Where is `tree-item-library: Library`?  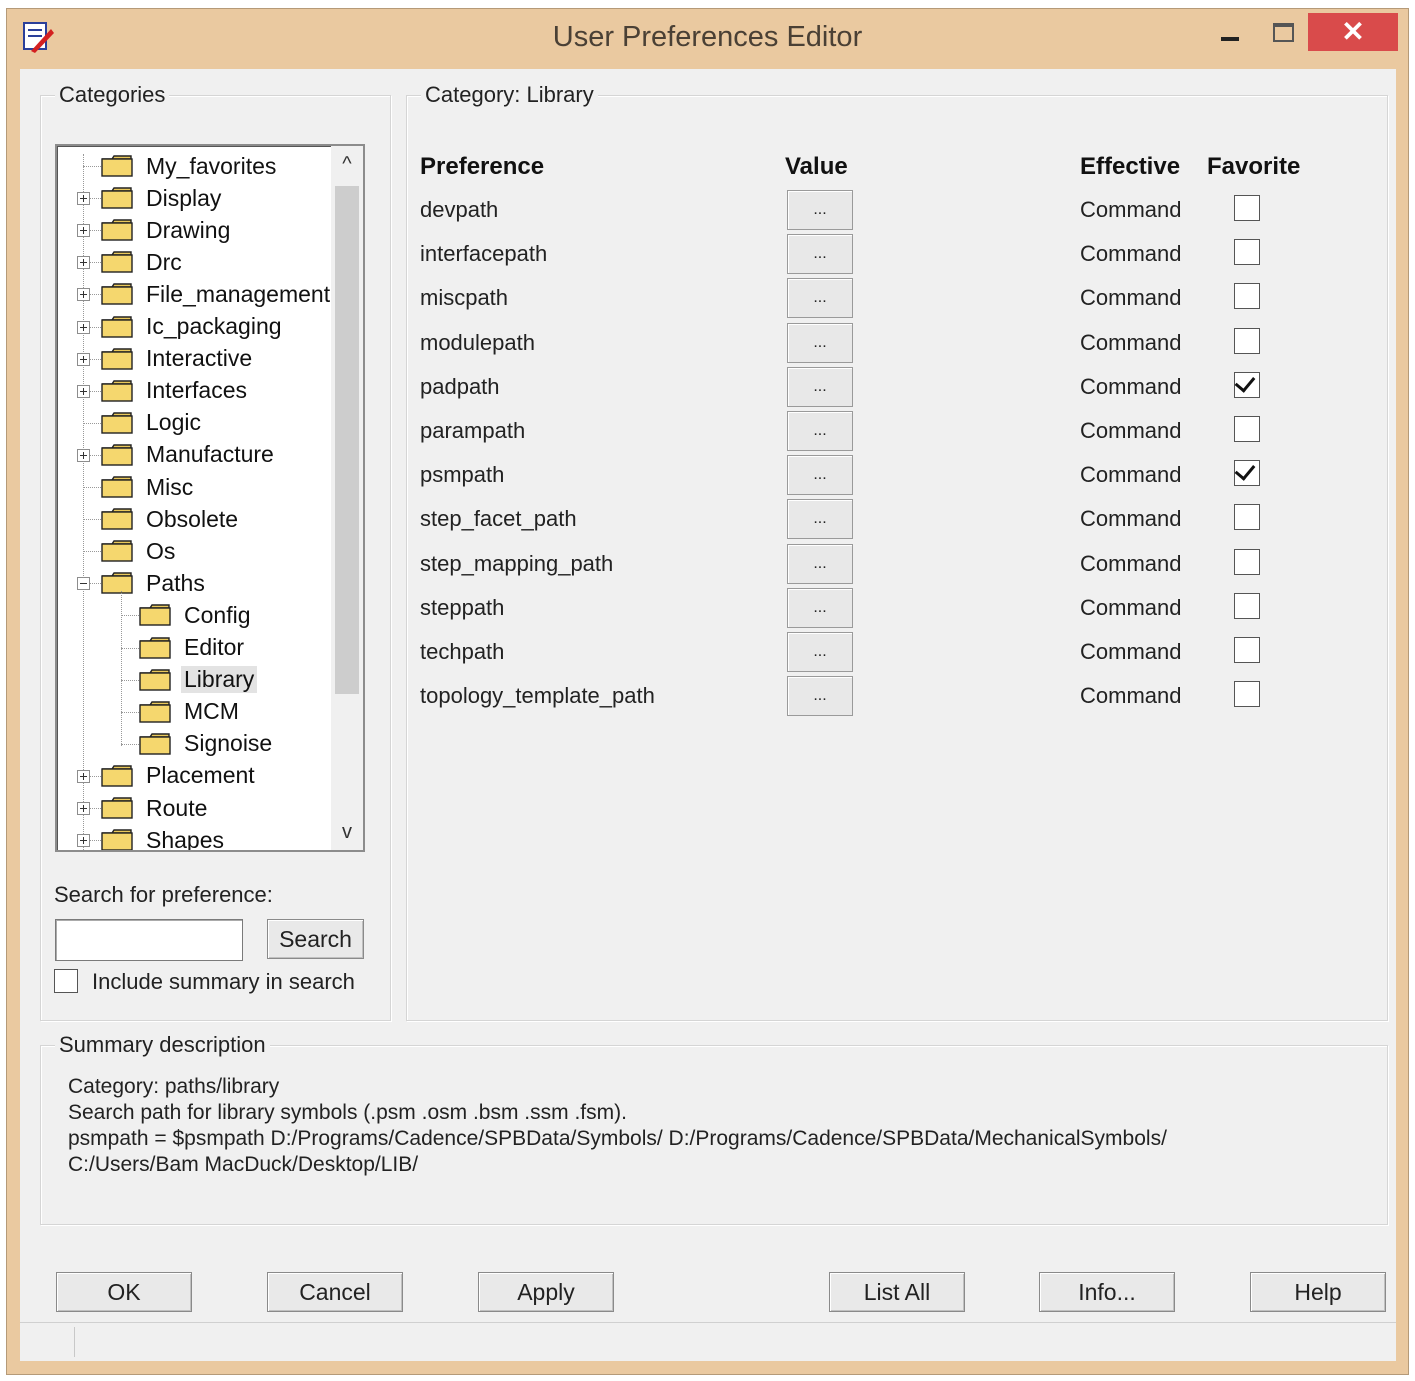
tree-item-library: Library is located at coordinates (198, 680).